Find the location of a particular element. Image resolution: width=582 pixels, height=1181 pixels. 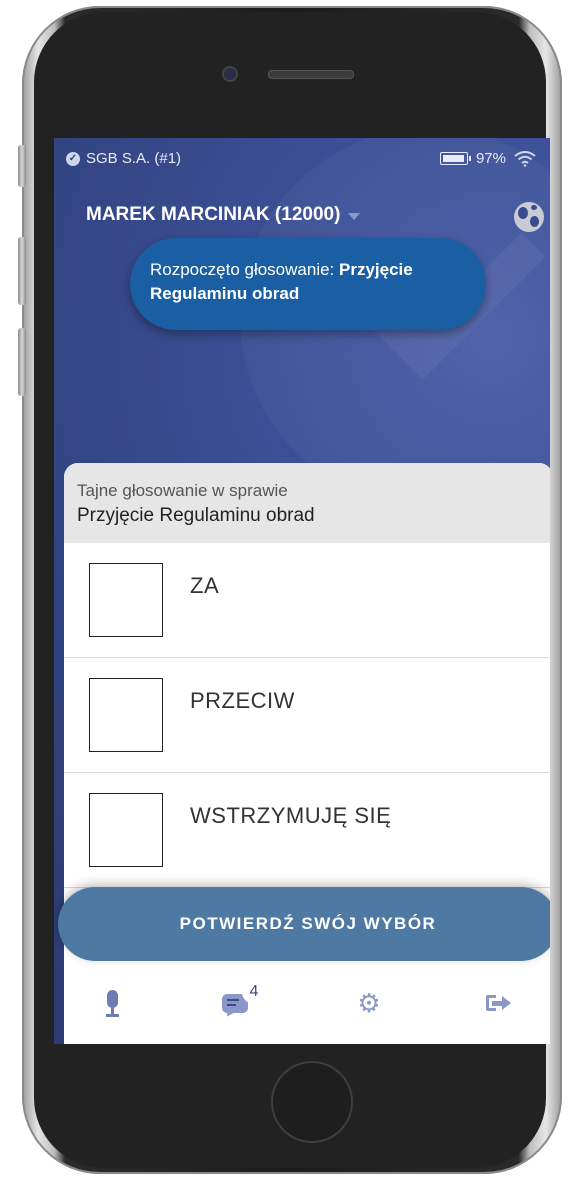

notification-prefix: Rozpoczęto głosowanie: is located at coordinates (245, 269).